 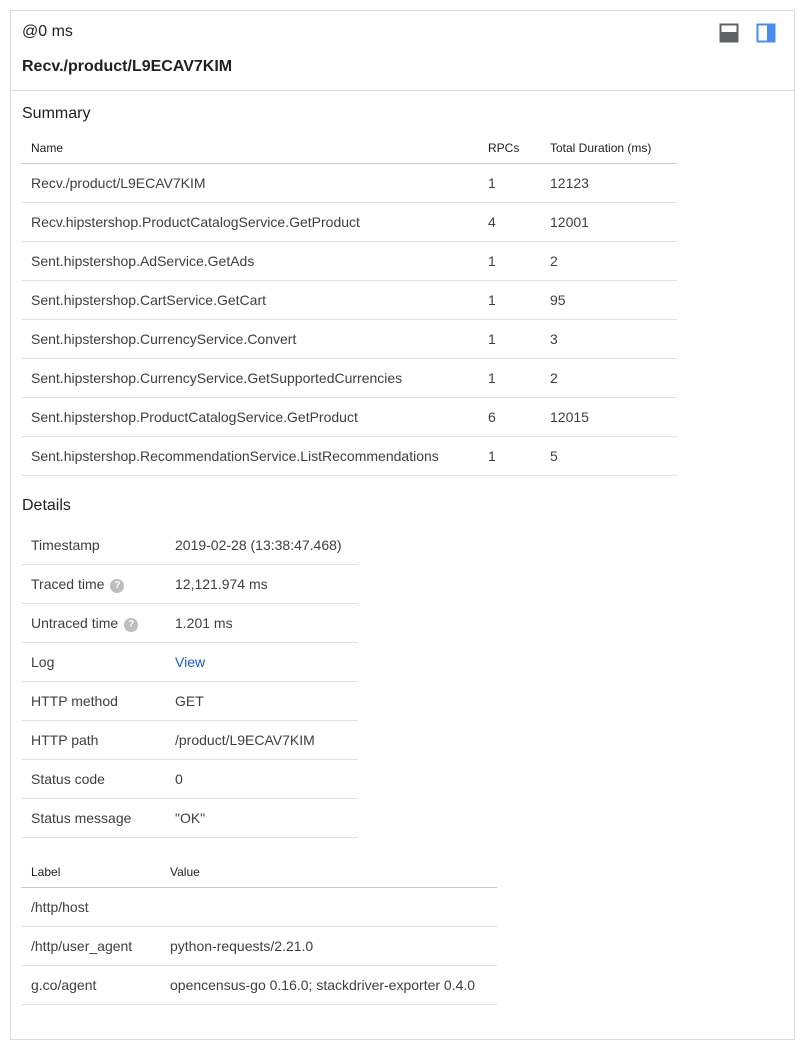 I want to click on details-row: HTTP method GET, so click(x=189, y=701).